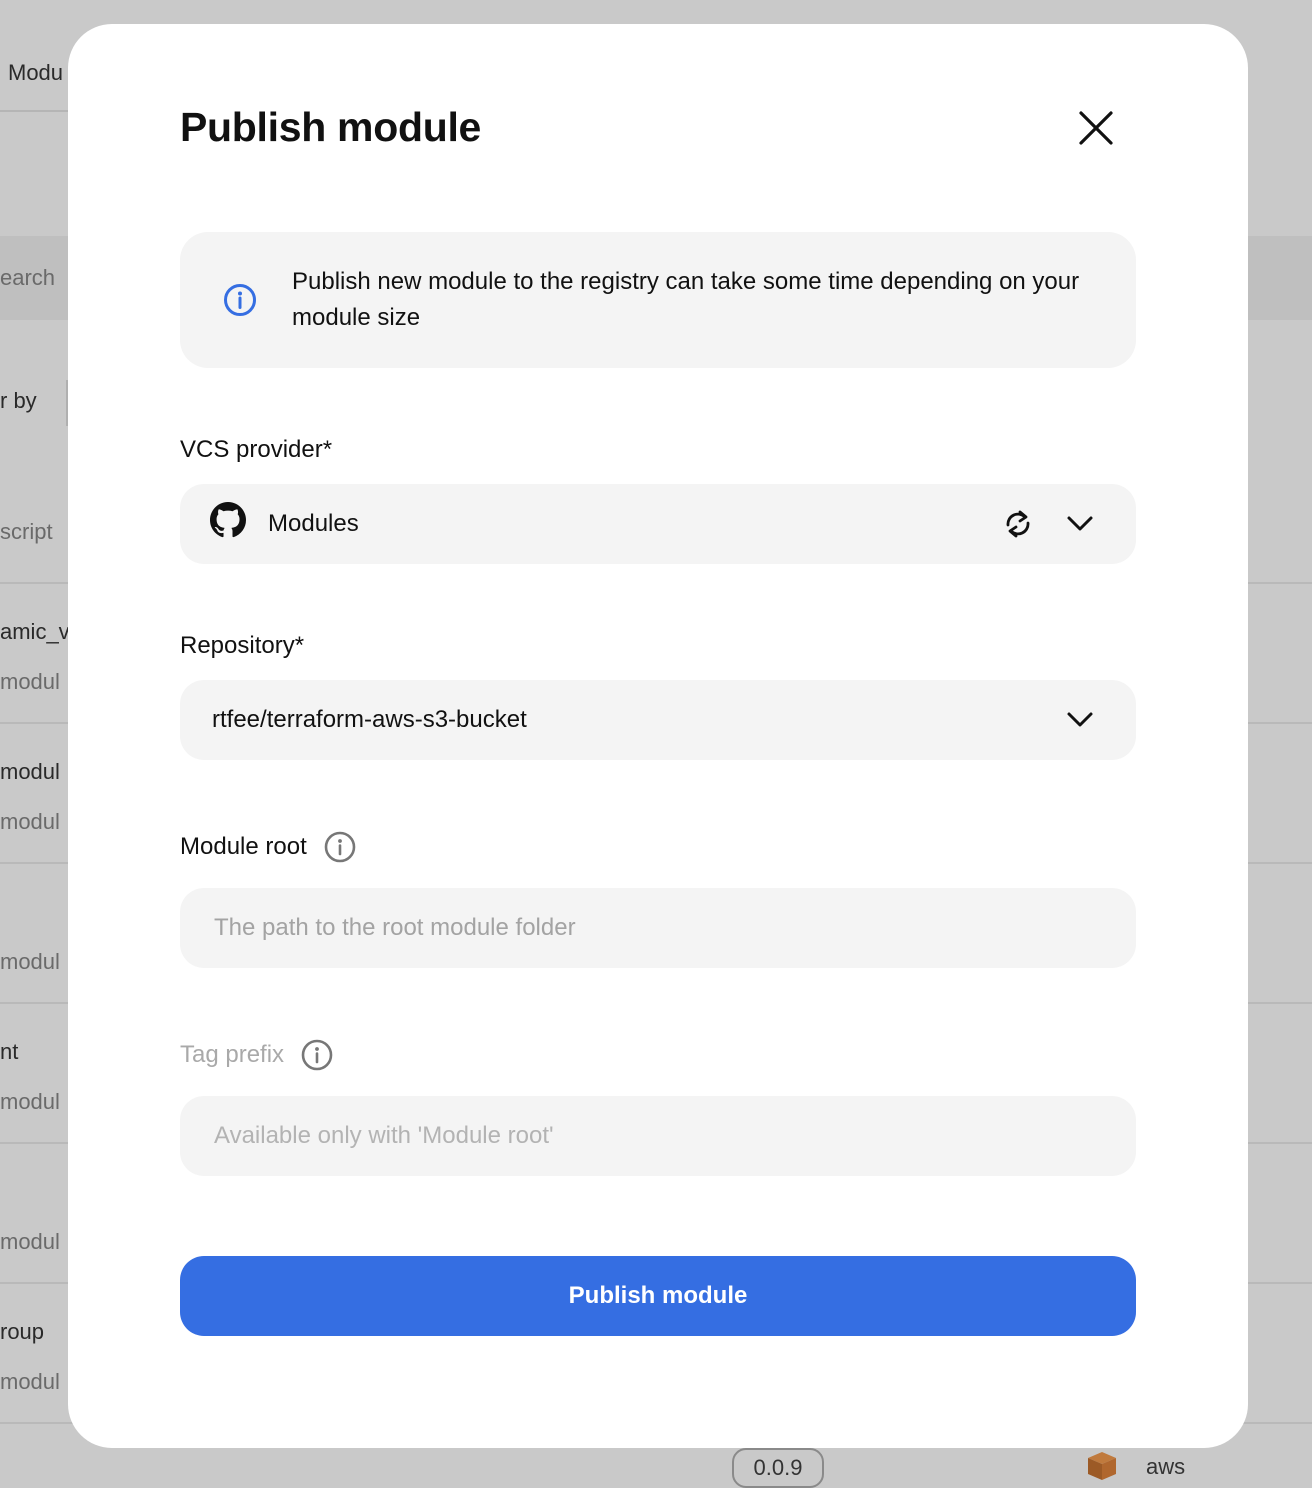  I want to click on tag-prefix-input: Available only with 'Module root', so click(658, 1136).